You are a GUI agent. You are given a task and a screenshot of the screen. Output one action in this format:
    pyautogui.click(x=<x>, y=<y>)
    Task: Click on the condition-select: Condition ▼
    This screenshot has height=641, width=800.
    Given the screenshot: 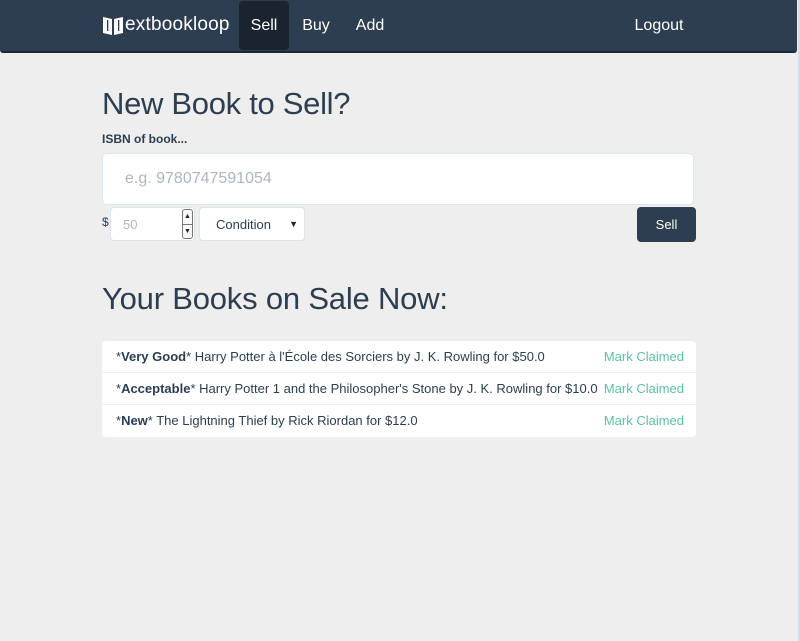 What is the action you would take?
    pyautogui.click(x=252, y=224)
    